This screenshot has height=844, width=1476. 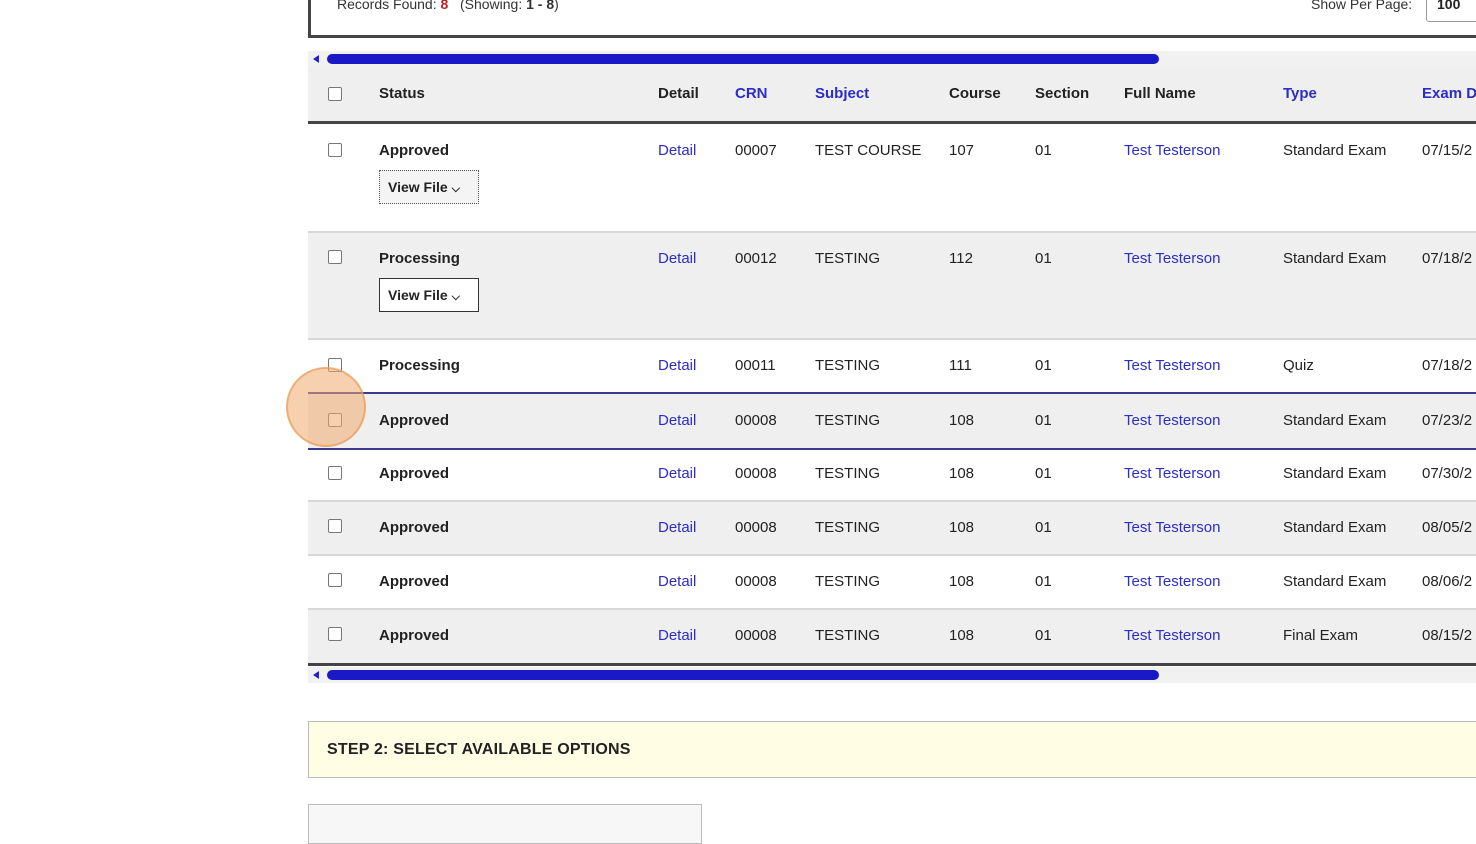 I want to click on chevron-down-icon: ⌵, so click(x=456, y=189).